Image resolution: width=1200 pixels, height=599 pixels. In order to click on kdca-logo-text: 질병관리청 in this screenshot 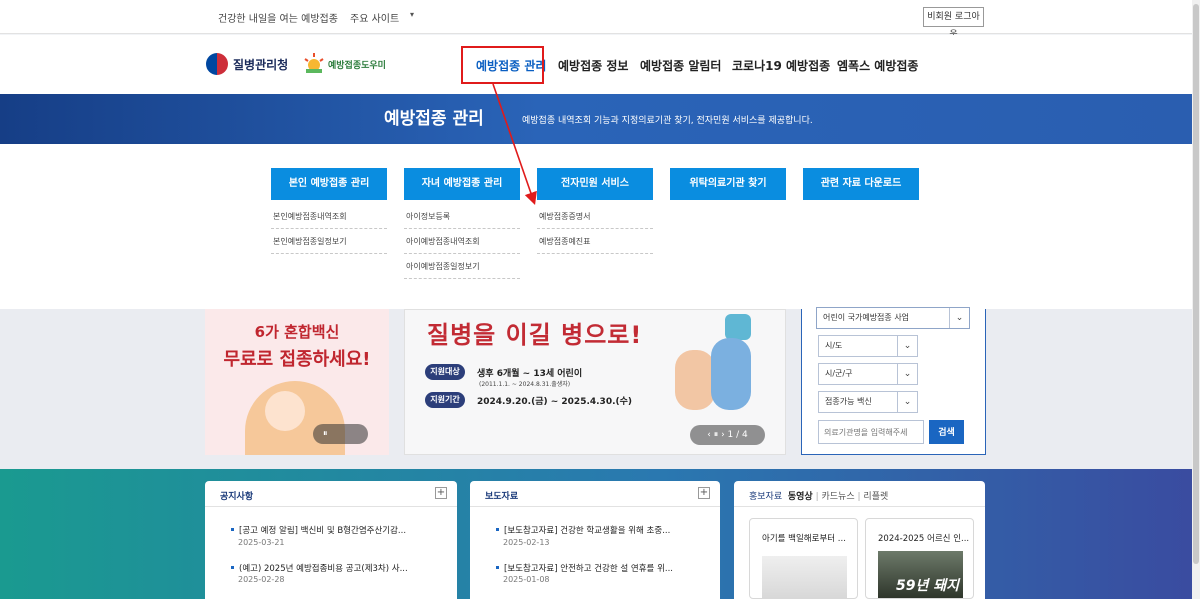, I will do `click(260, 64)`.